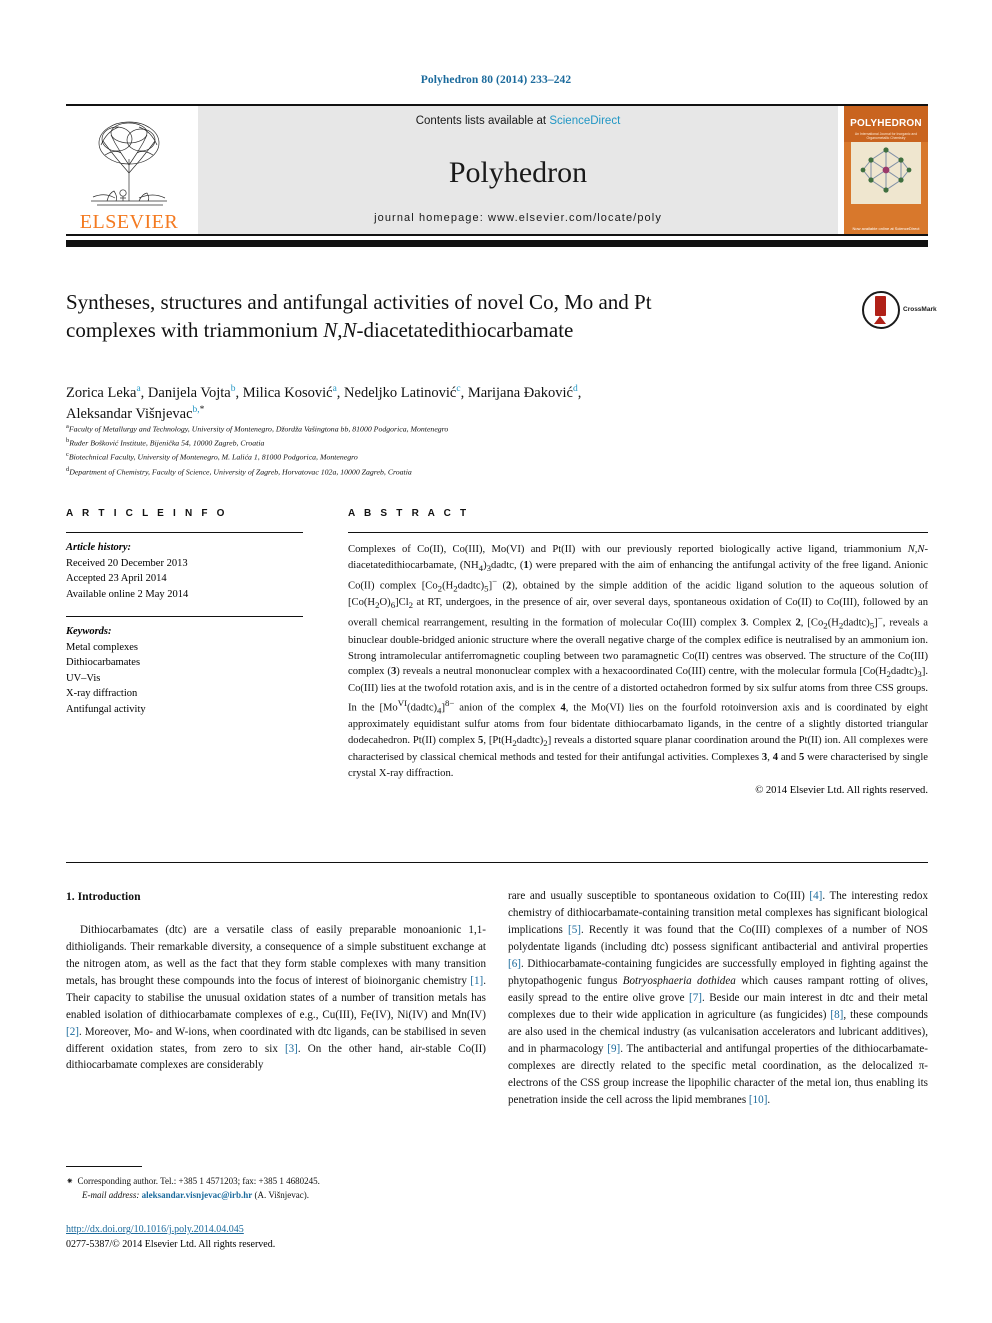 Image resolution: width=992 pixels, height=1323 pixels. Describe the element at coordinates (127, 563) in the screenshot. I see `received-date: Received 20 December 2013` at that location.